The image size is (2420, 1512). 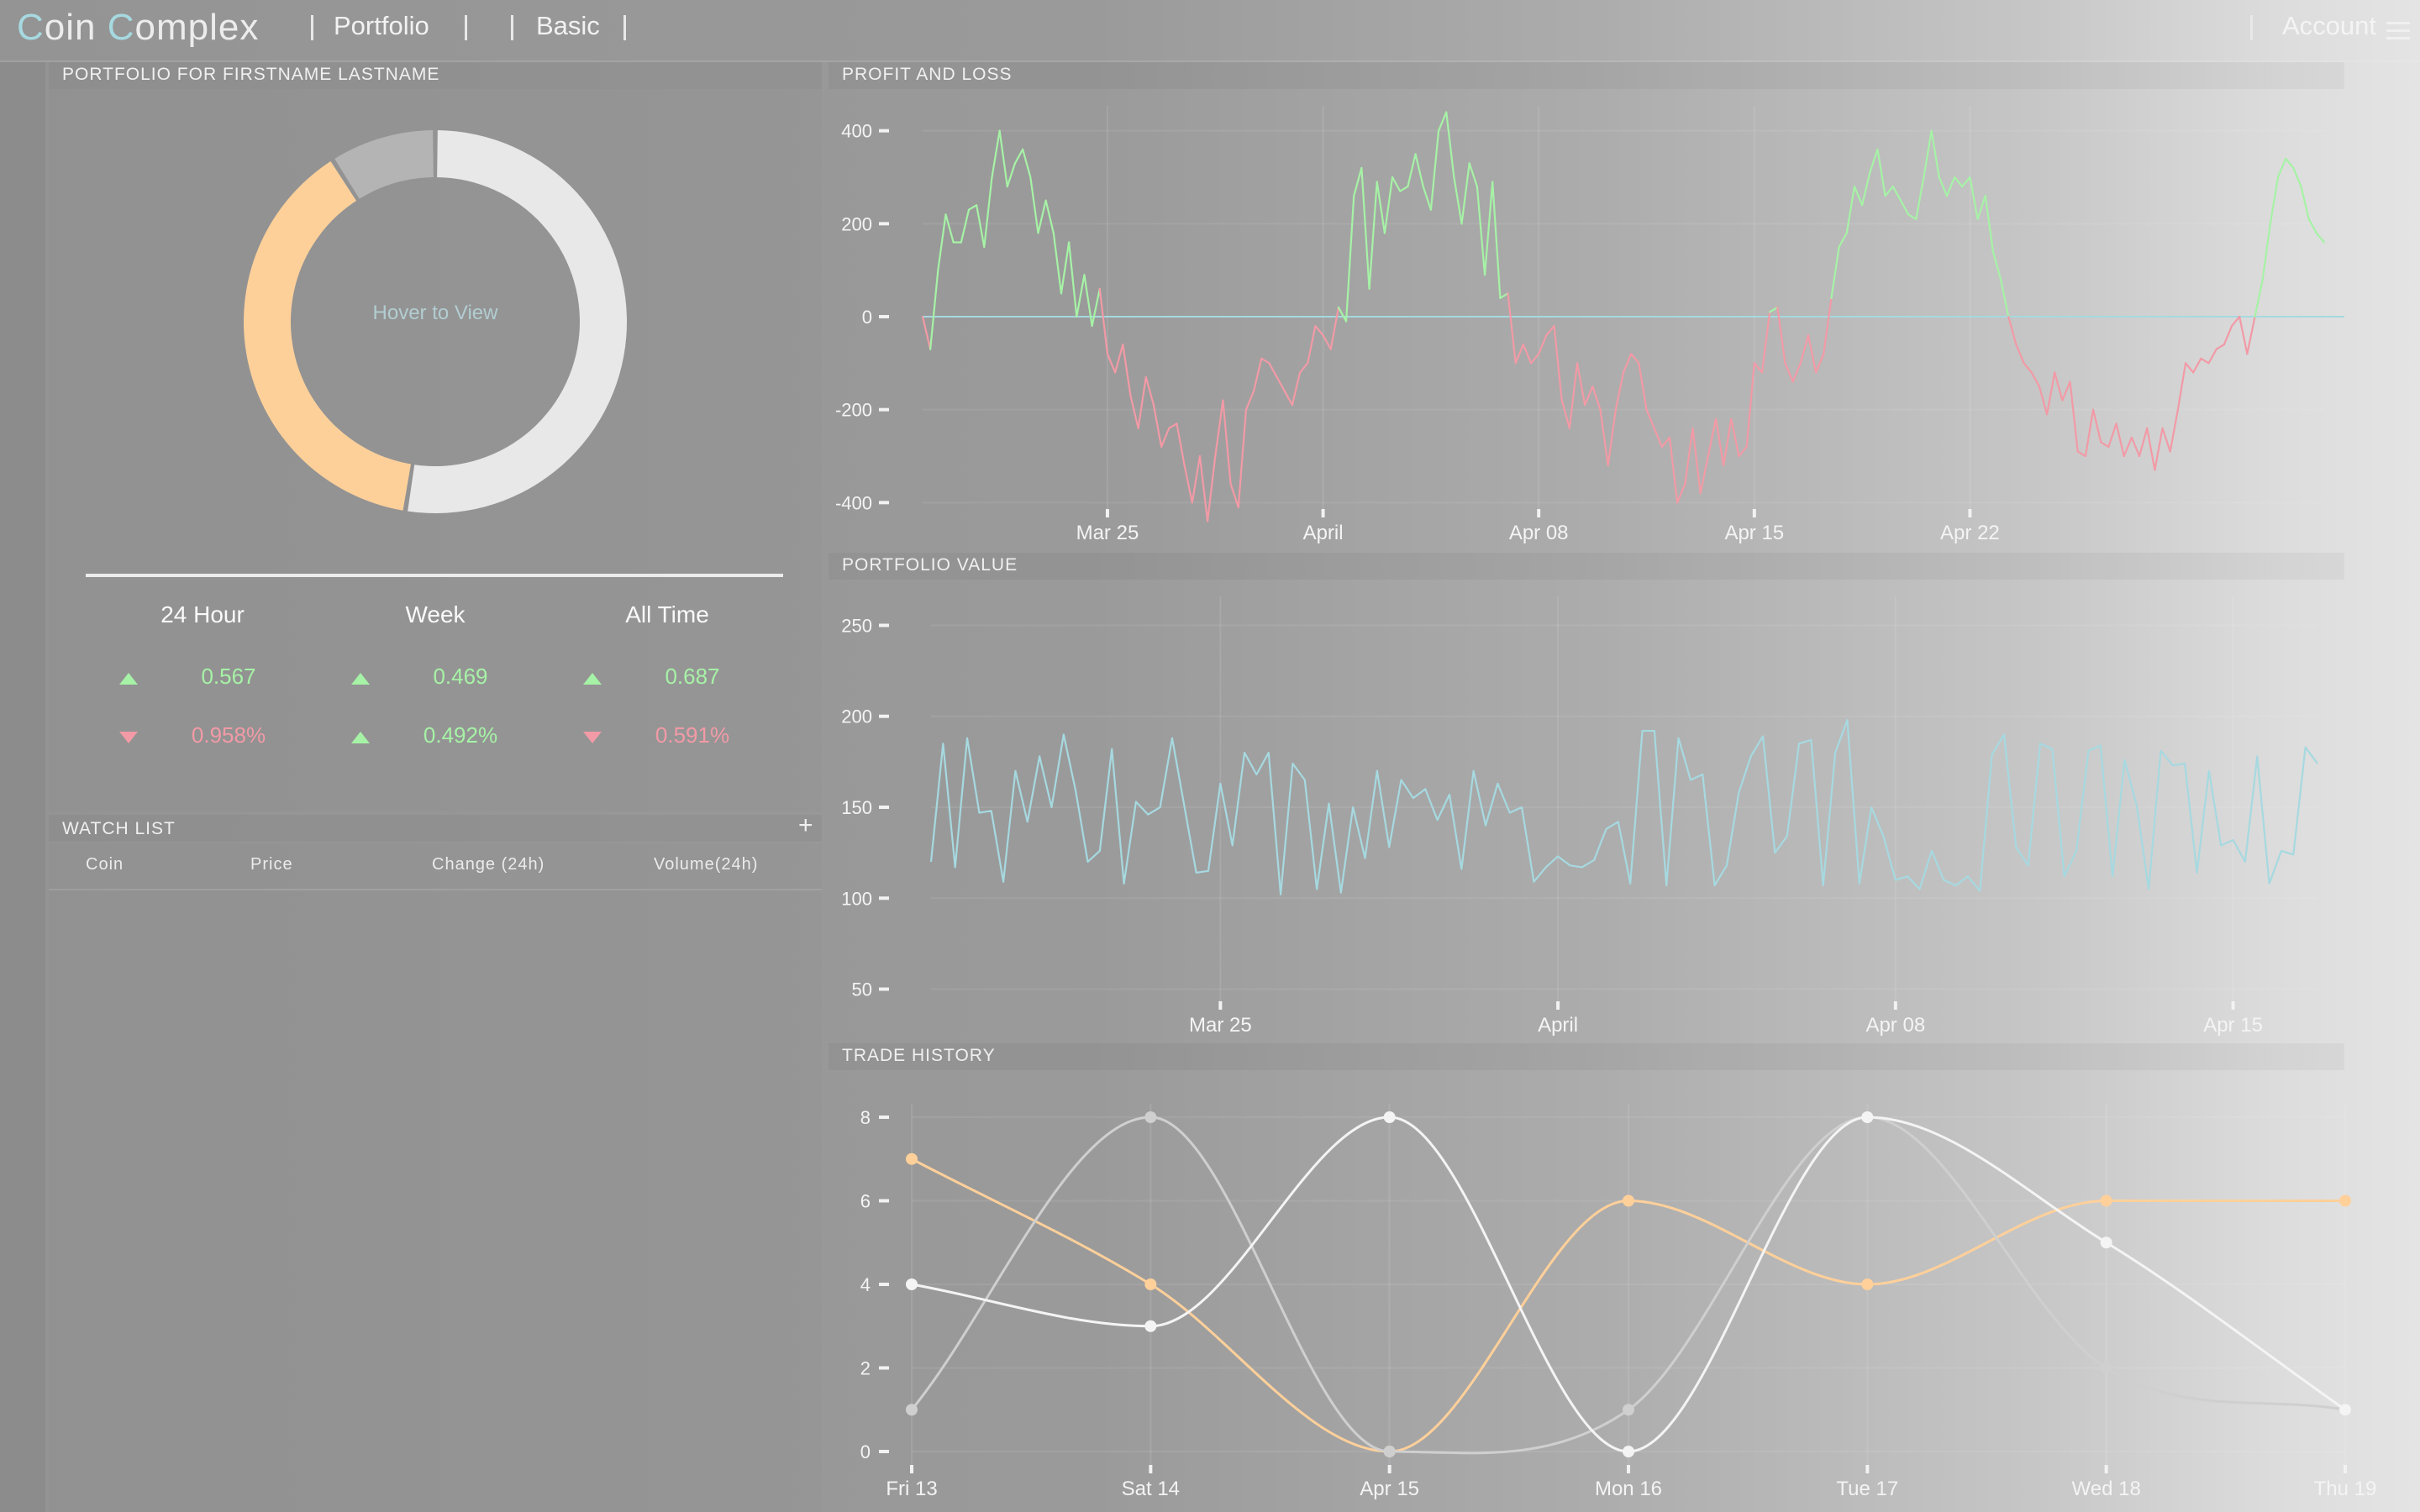 I want to click on logo-text-oin: oin, so click(x=76, y=27).